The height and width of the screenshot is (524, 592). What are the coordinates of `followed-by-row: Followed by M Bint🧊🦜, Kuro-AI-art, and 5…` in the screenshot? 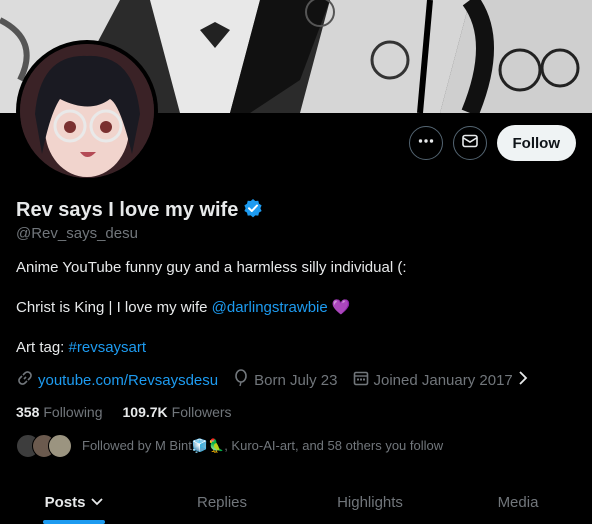 It's located at (229, 446).